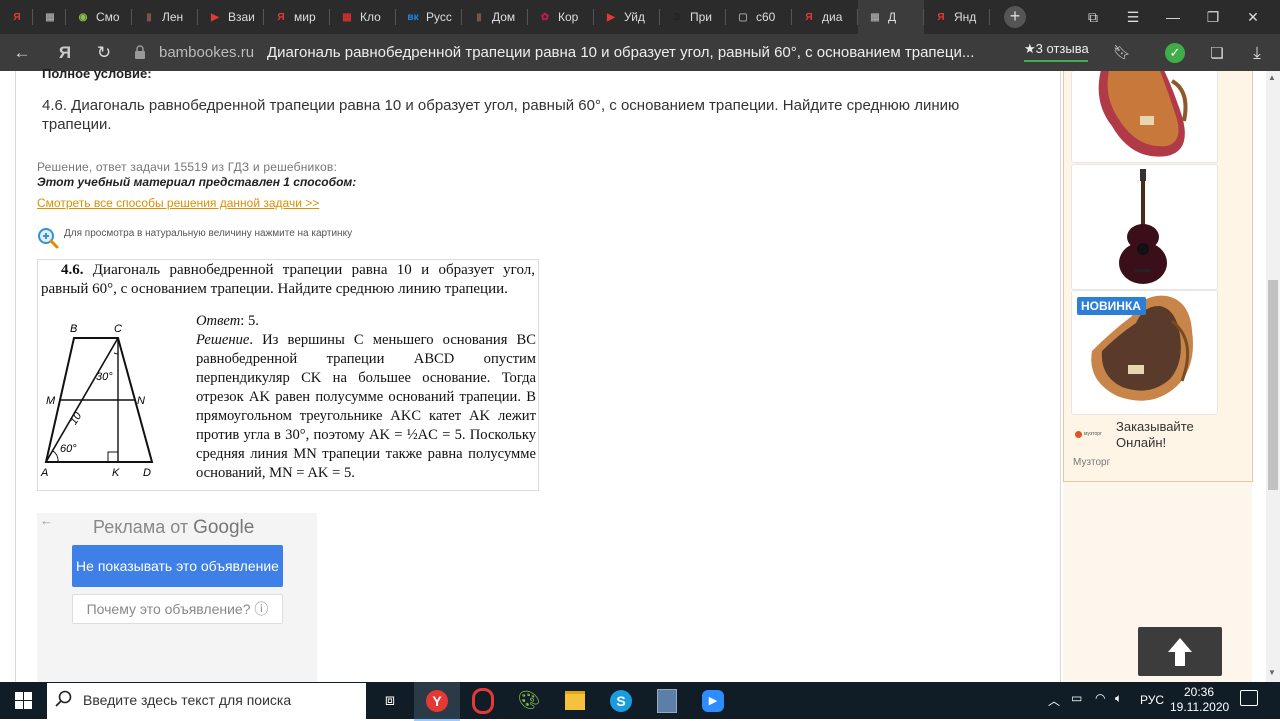 This screenshot has height=721, width=1280. What do you see at coordinates (1161, 435) in the screenshot?
I see `order-online-text: Заказывайте Онлайн!` at bounding box center [1161, 435].